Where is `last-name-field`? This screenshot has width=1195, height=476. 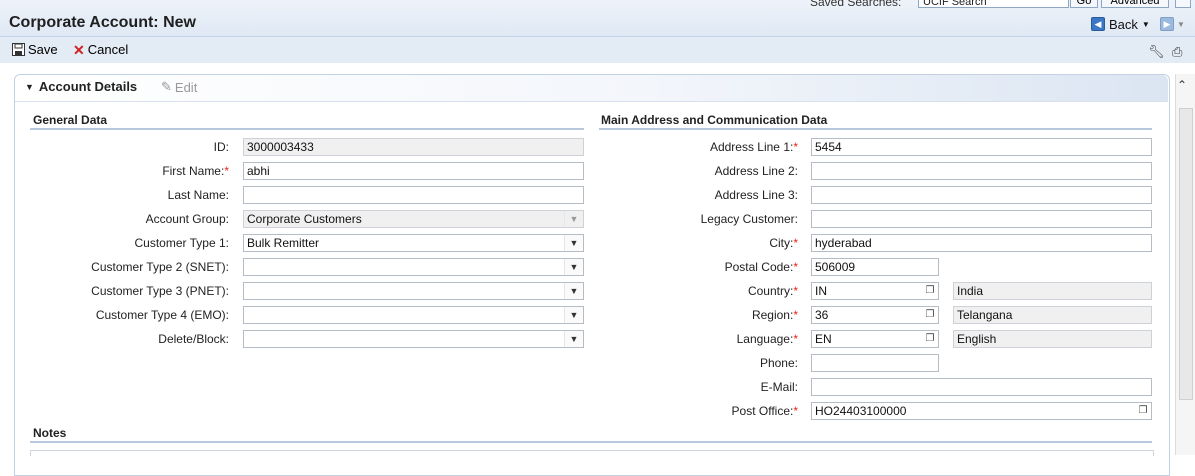 last-name-field is located at coordinates (413, 195).